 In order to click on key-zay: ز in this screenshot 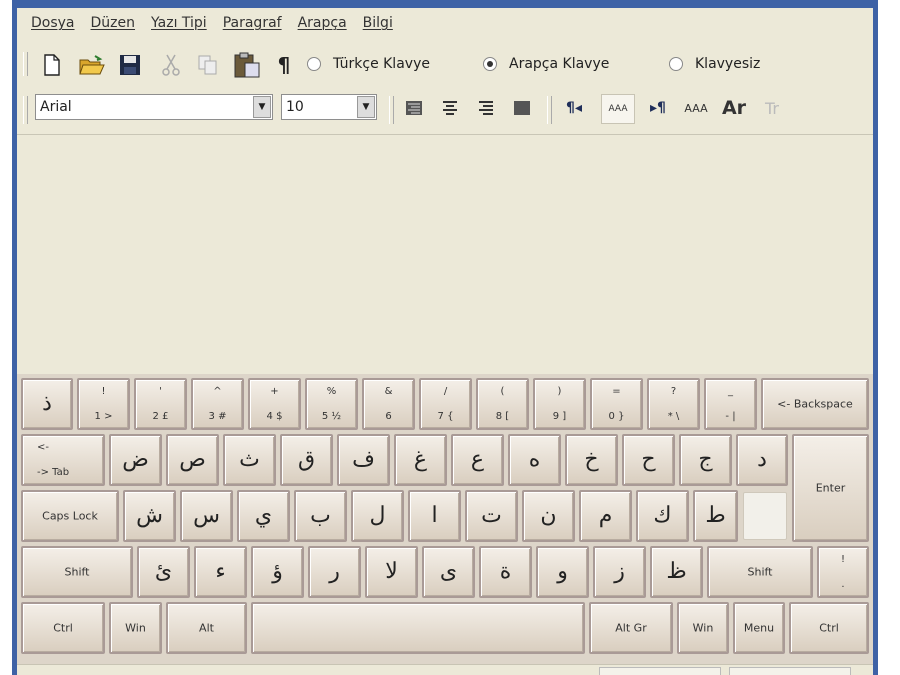, I will do `click(619, 572)`.